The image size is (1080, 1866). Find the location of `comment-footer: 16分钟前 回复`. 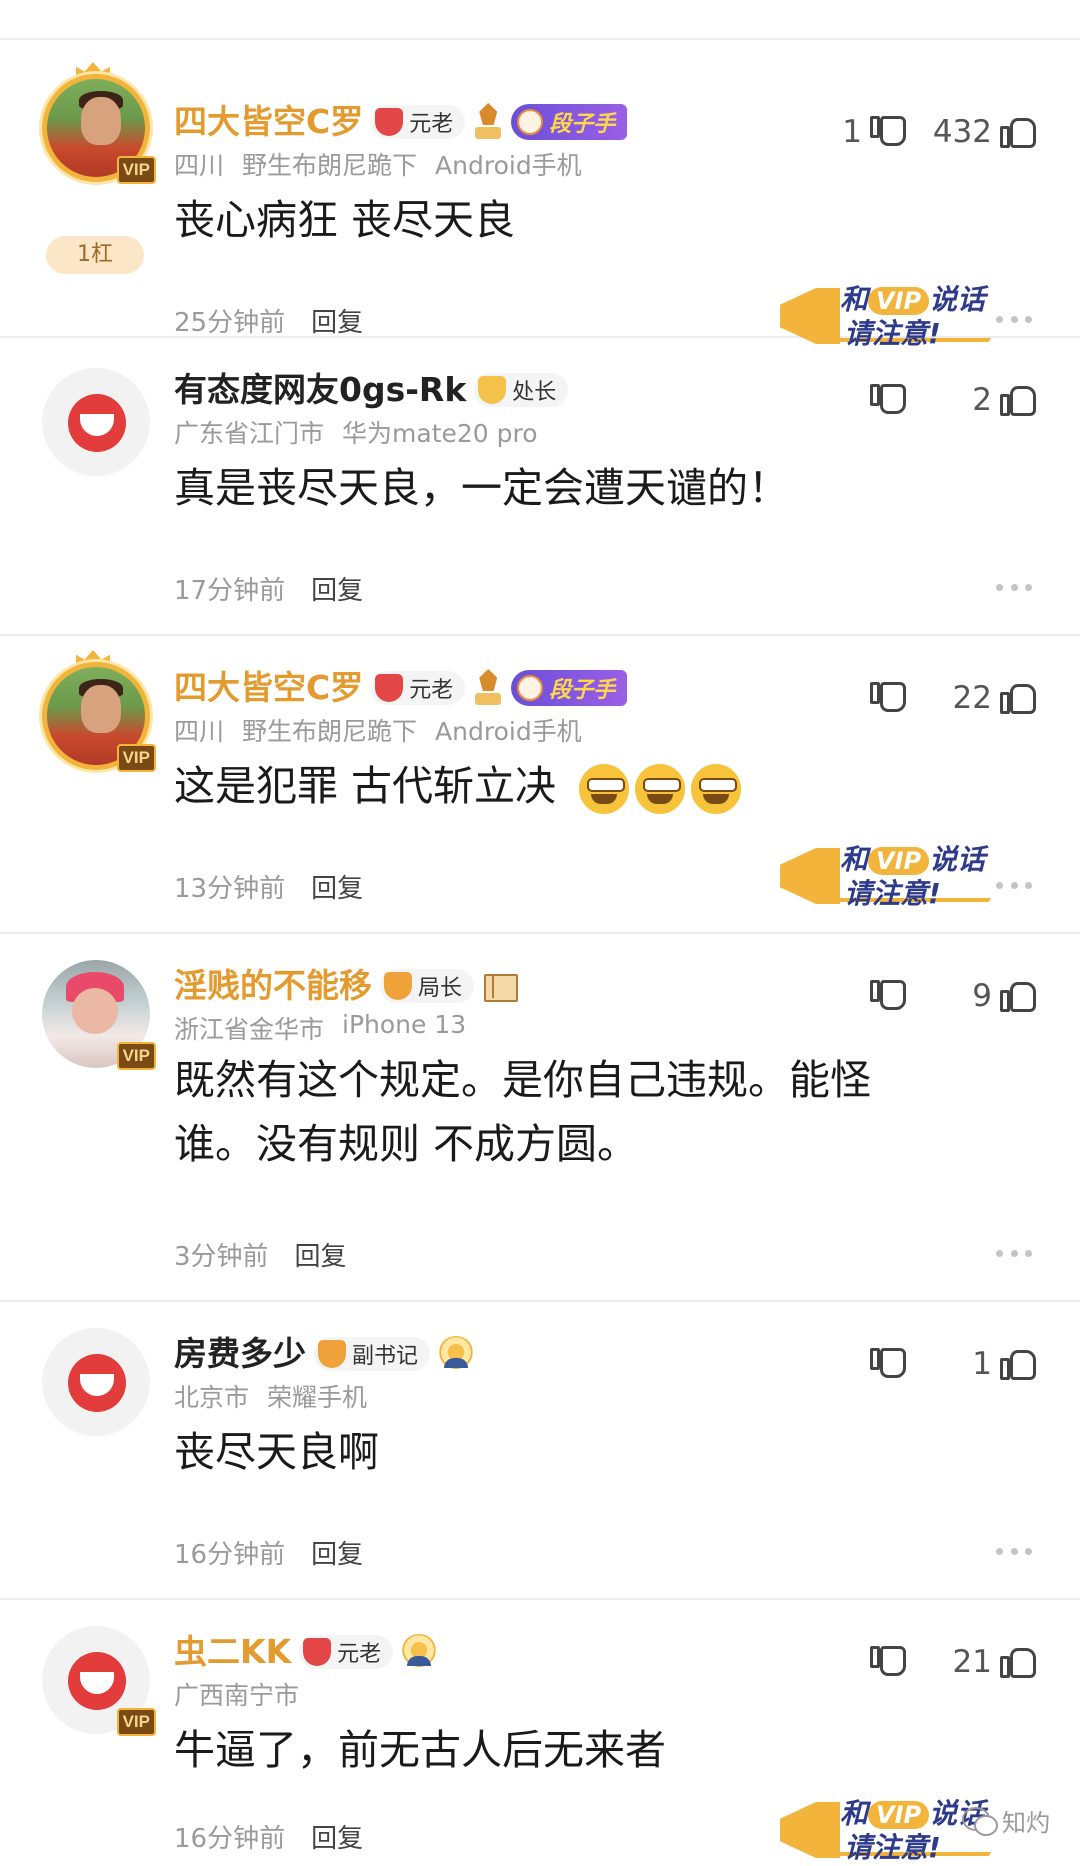

comment-footer: 16分钟前 回复 is located at coordinates (268, 1552).